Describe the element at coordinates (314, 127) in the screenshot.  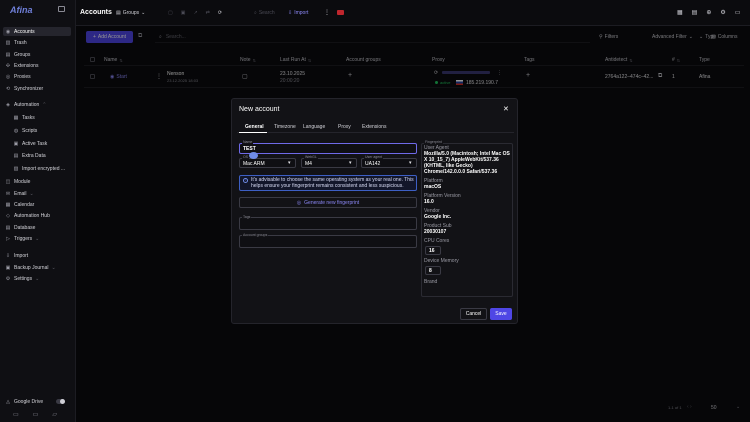
I see `tab-language: Language` at that location.